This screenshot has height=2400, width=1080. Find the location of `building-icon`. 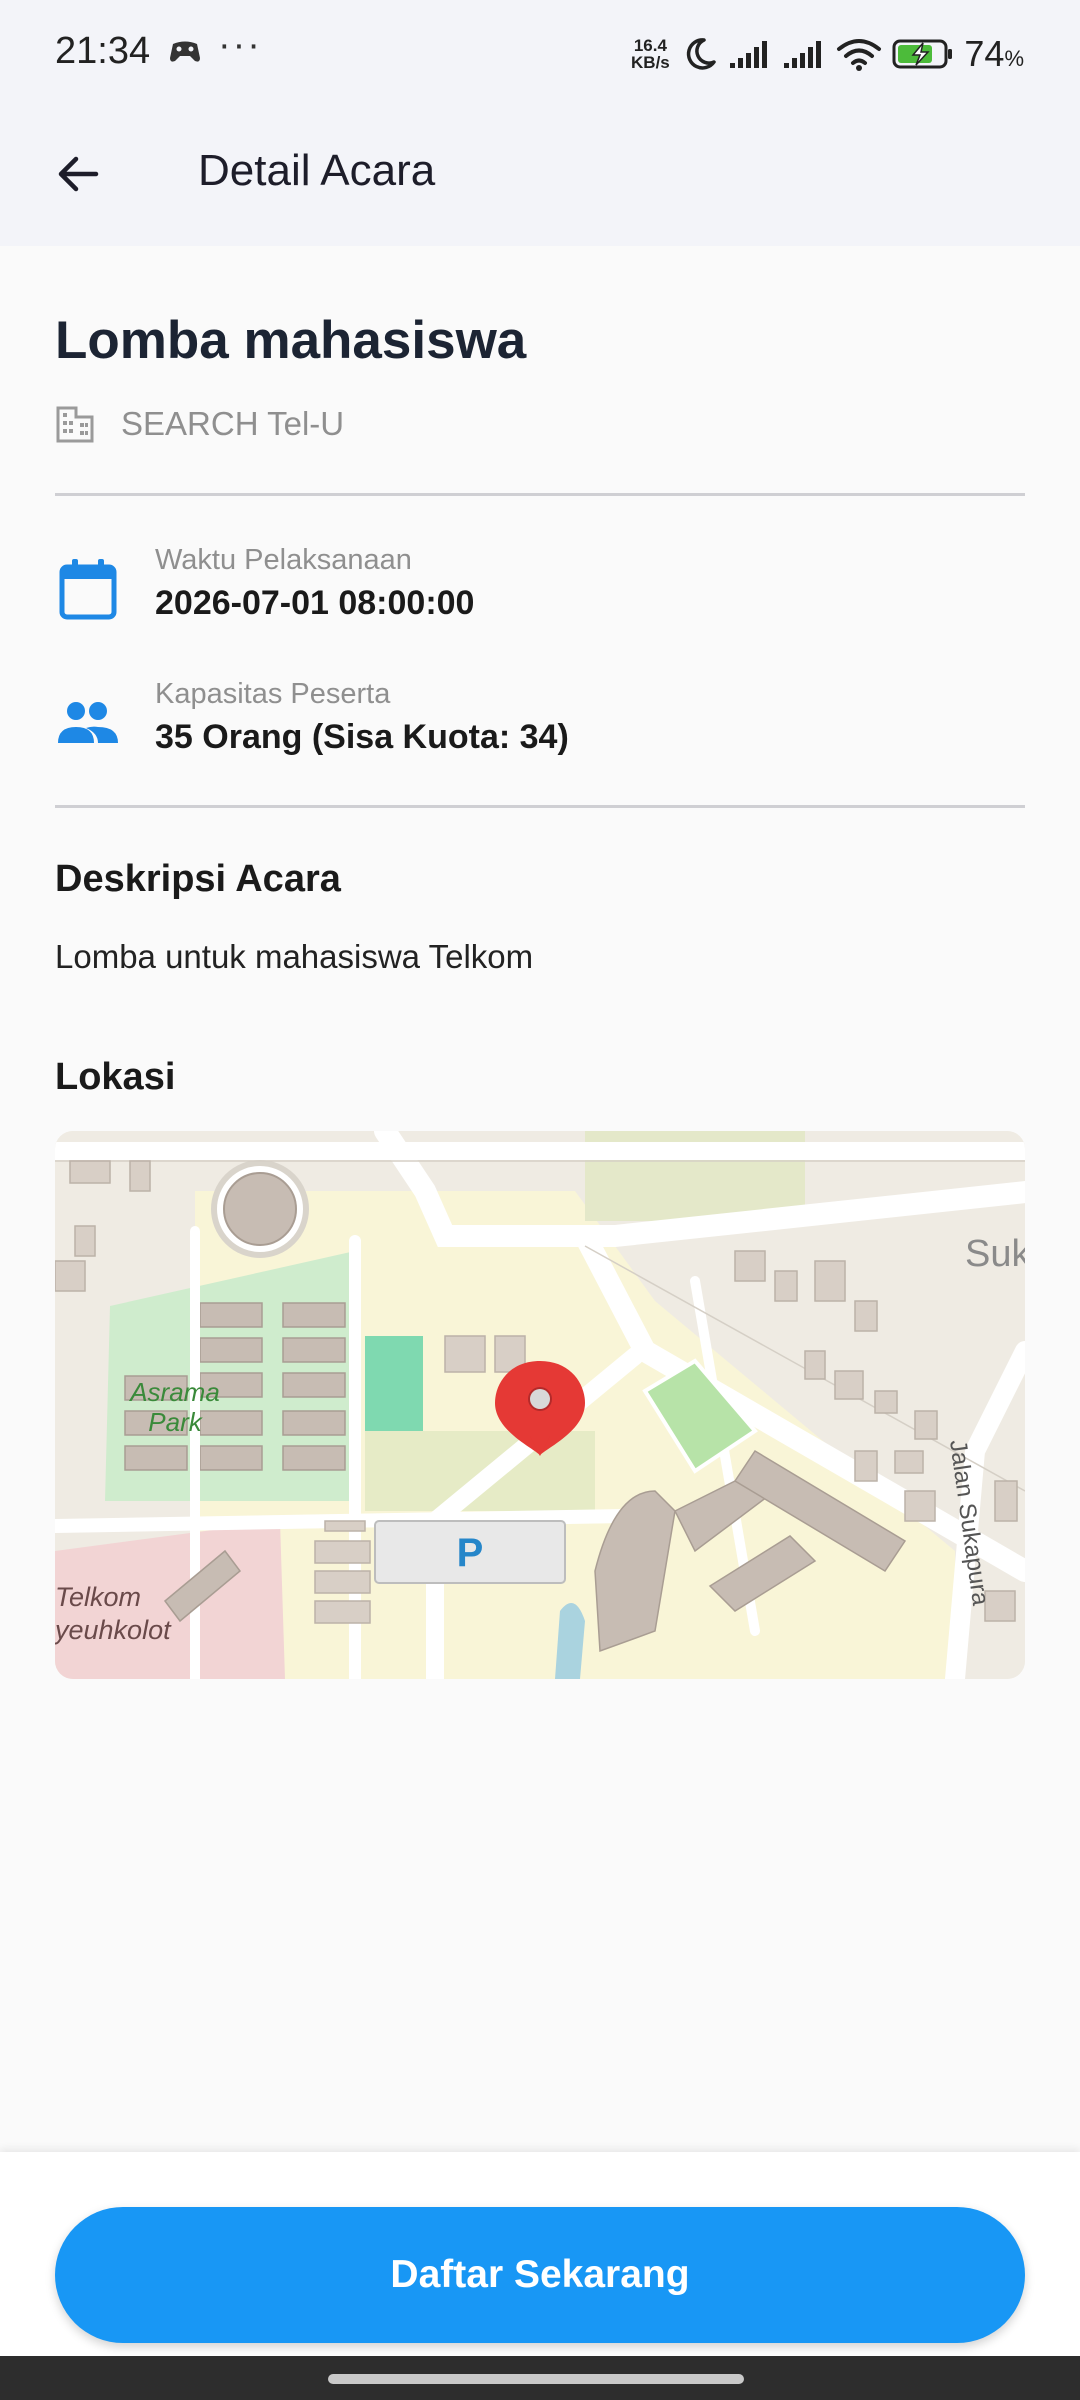

building-icon is located at coordinates (75, 424).